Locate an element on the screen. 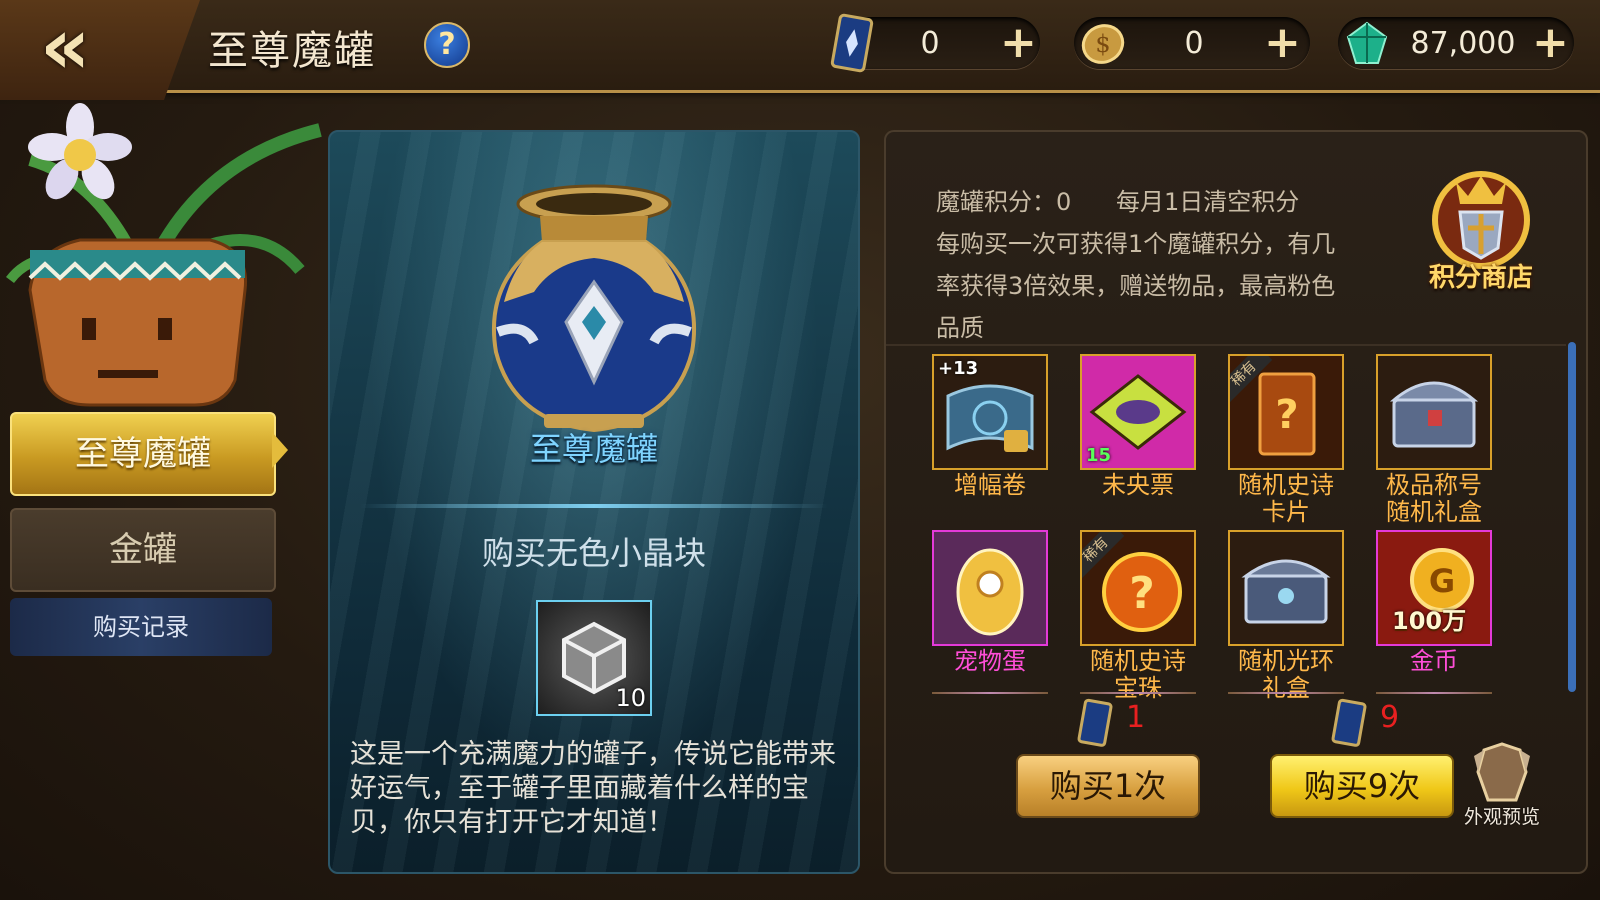 The height and width of the screenshot is (900, 1600). currency-card-ticket: 0 + is located at coordinates (935, 43).